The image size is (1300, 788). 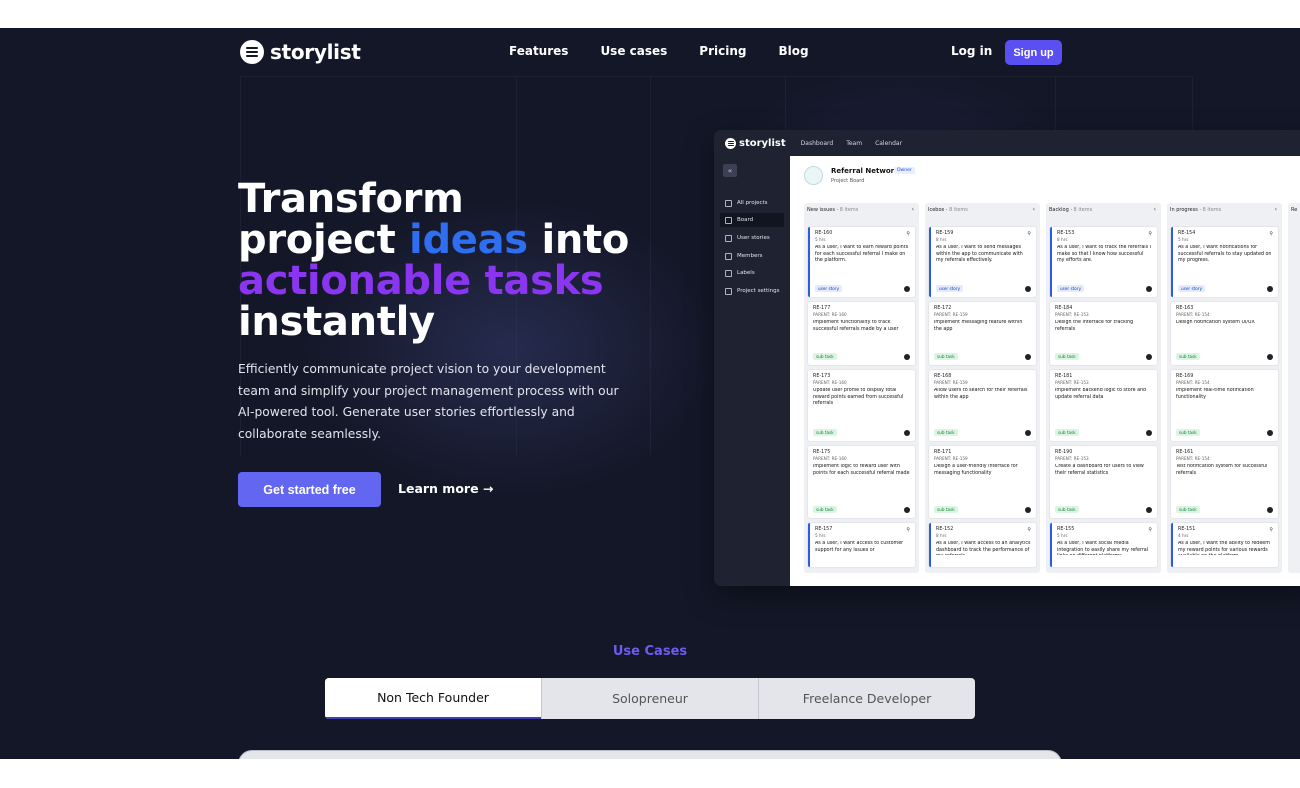 I want to click on card-id: RE-169, so click(x=1185, y=376).